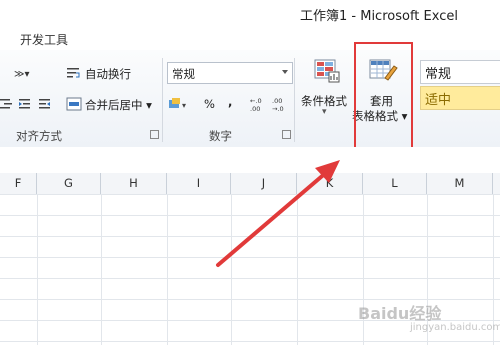  What do you see at coordinates (455, 327) in the screenshot?
I see `watermark-url: jingyan.baidu.com` at bounding box center [455, 327].